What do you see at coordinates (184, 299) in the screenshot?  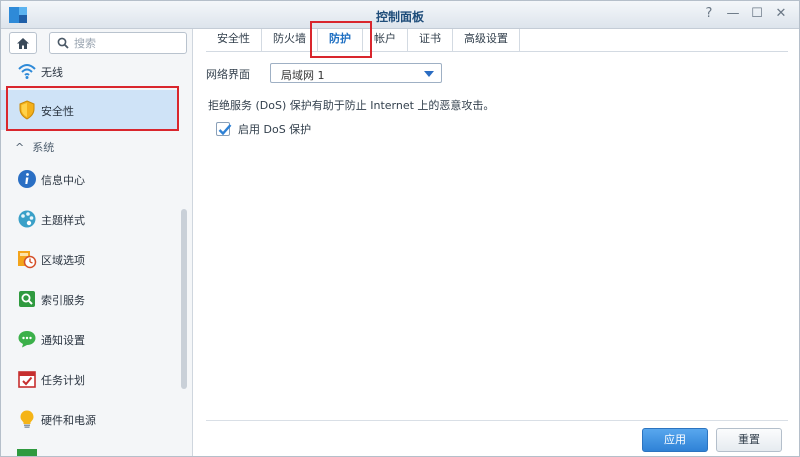 I see `sidebar-scrollbar` at bounding box center [184, 299].